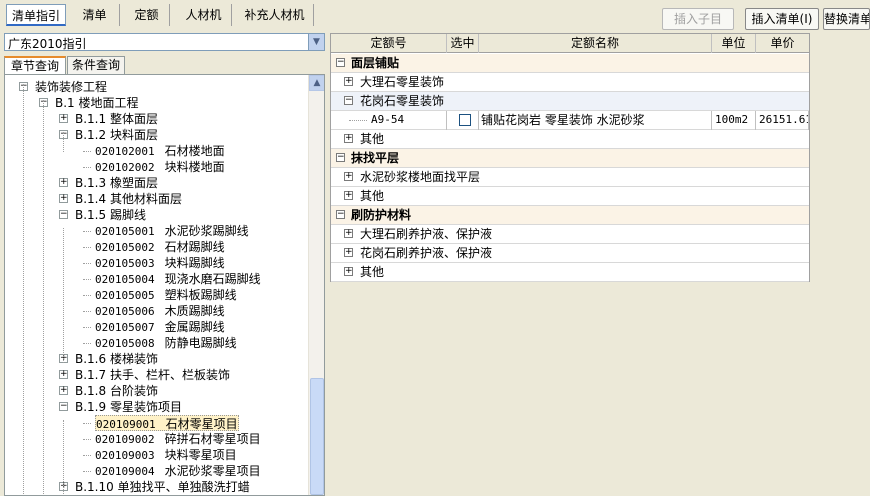  Describe the element at coordinates (316, 42) in the screenshot. I see `chevron-down-icon: ▼` at that location.